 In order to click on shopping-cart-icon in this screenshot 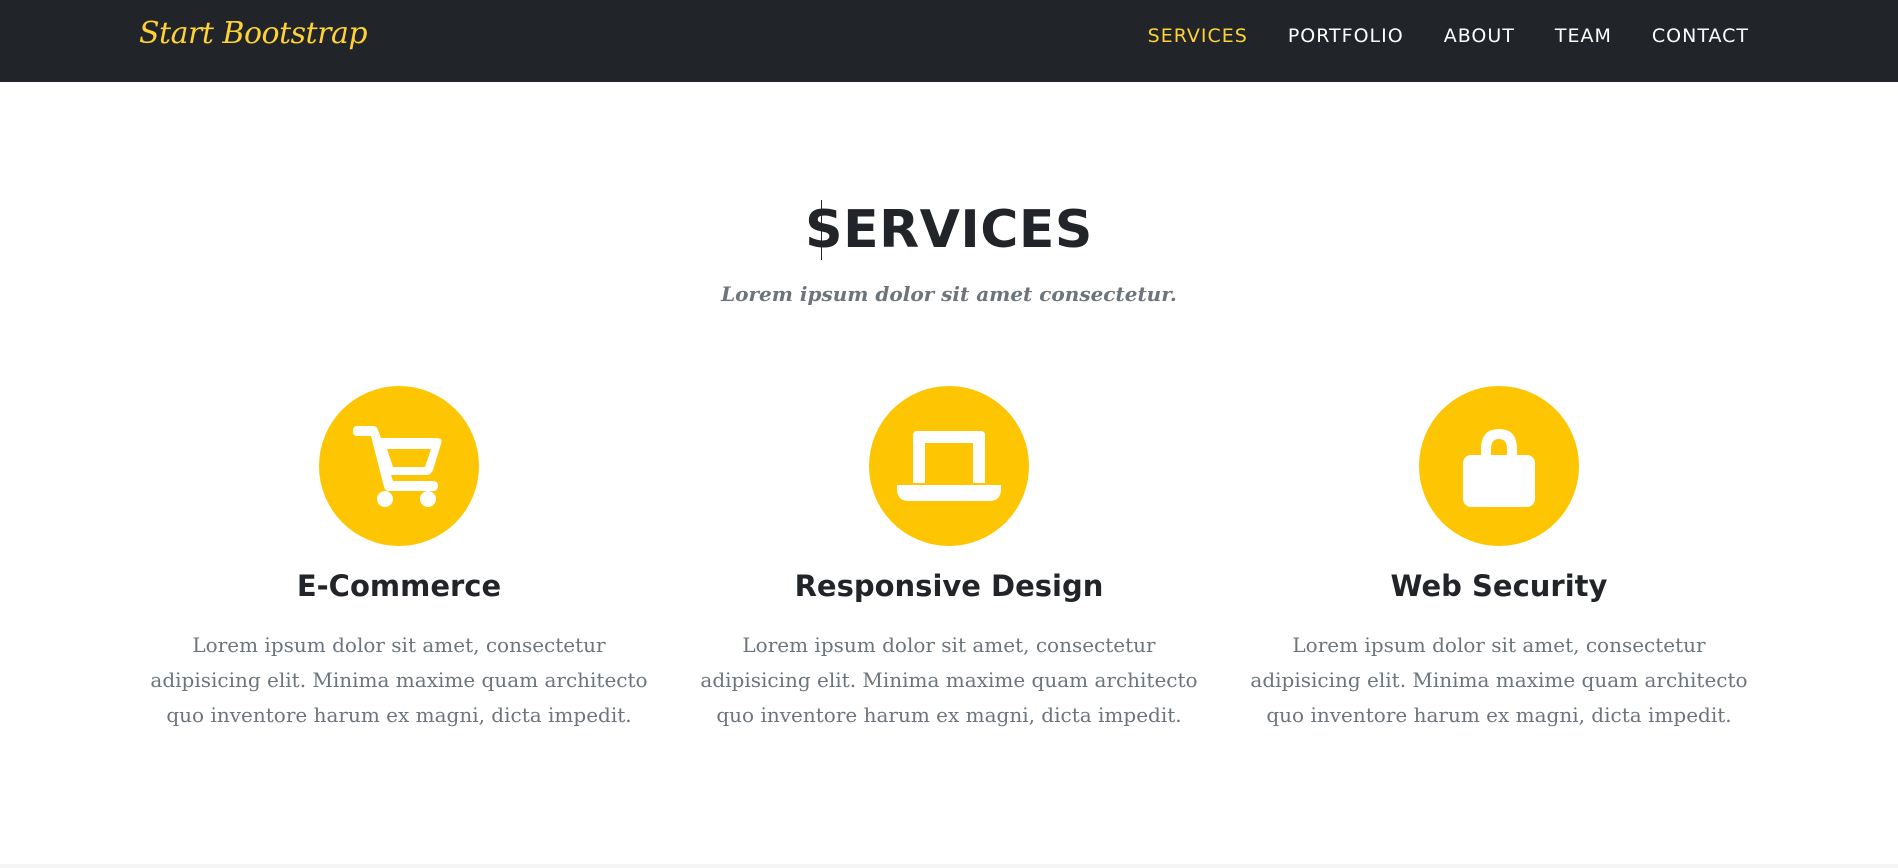, I will do `click(397, 466)`.